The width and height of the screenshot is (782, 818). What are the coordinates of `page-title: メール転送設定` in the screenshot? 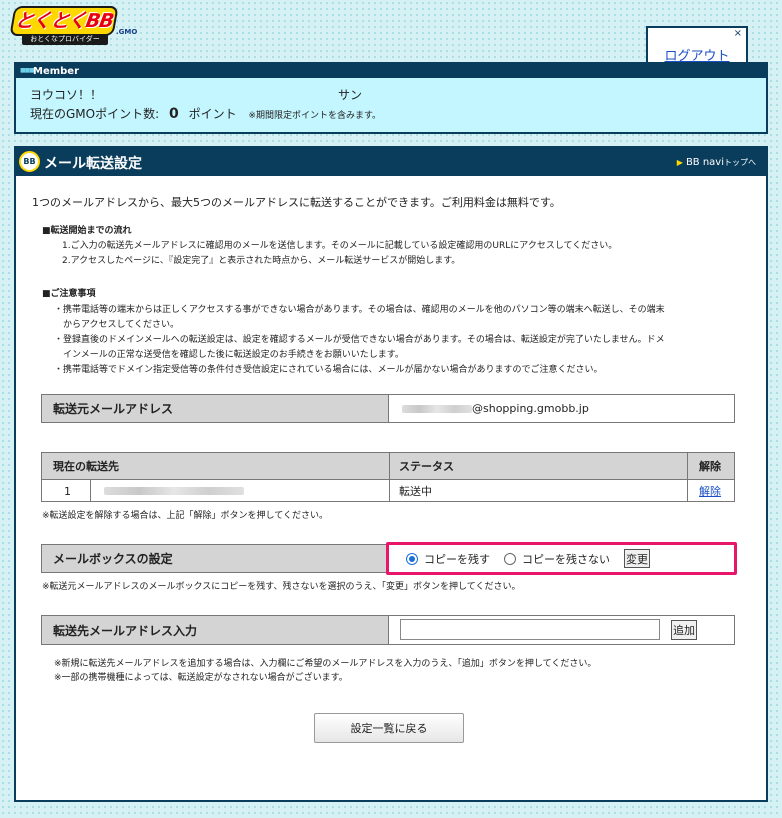 It's located at (93, 164).